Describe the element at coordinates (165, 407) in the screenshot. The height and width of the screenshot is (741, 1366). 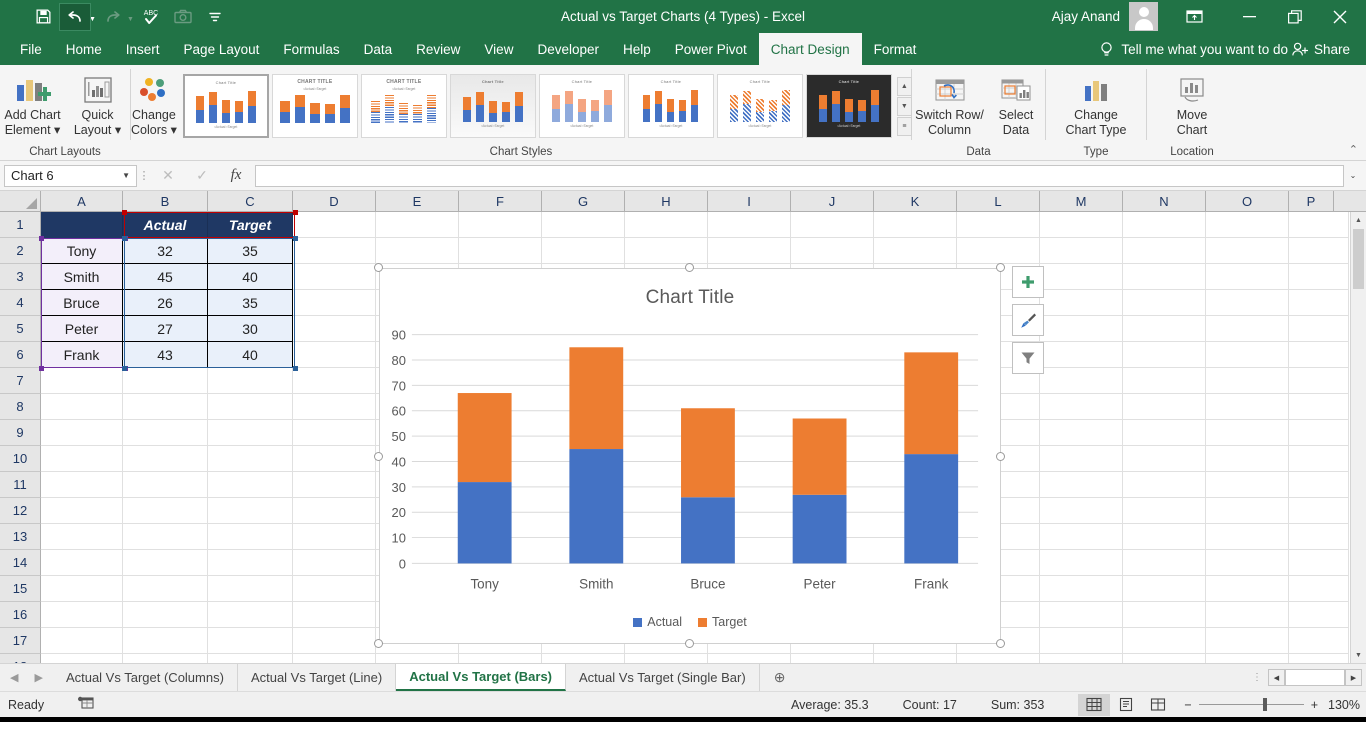
I see `cell-b8` at that location.